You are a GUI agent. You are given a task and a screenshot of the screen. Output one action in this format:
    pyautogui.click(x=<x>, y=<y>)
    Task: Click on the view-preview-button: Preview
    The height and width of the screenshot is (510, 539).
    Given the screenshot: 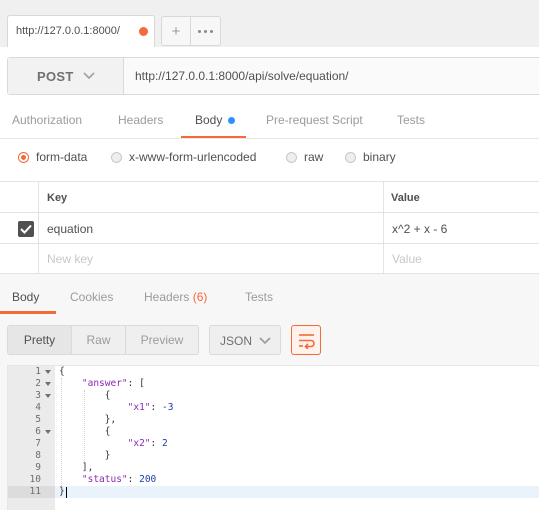 What is the action you would take?
    pyautogui.click(x=162, y=340)
    